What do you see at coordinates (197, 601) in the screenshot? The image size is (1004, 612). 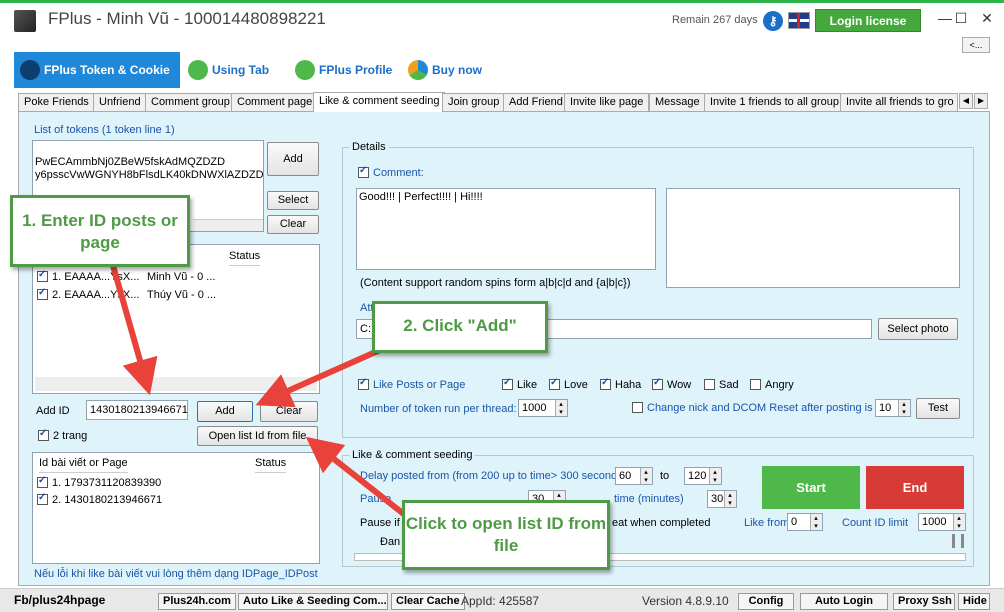 I see `plus24h-link: Plus24h.com` at bounding box center [197, 601].